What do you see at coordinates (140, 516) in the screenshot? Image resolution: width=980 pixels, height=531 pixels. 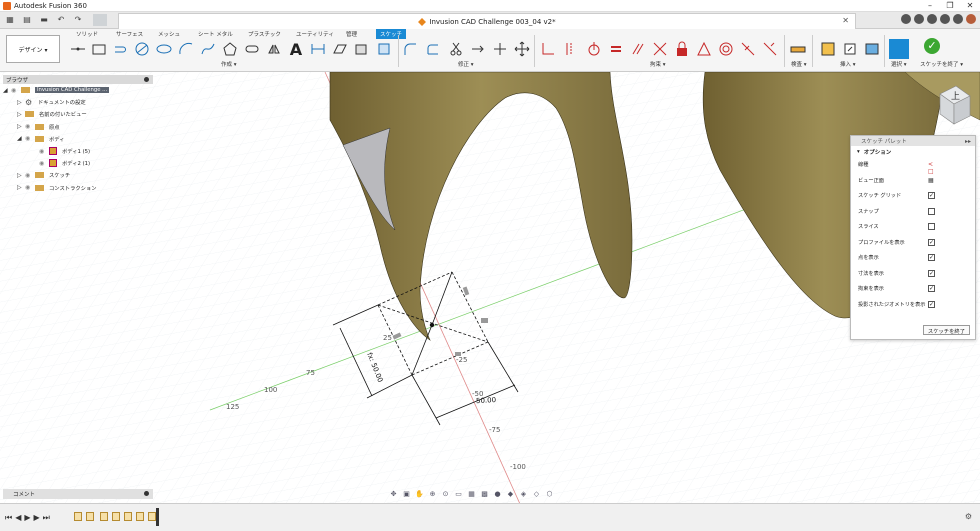 I see `timeline-feature-loft` at bounding box center [140, 516].